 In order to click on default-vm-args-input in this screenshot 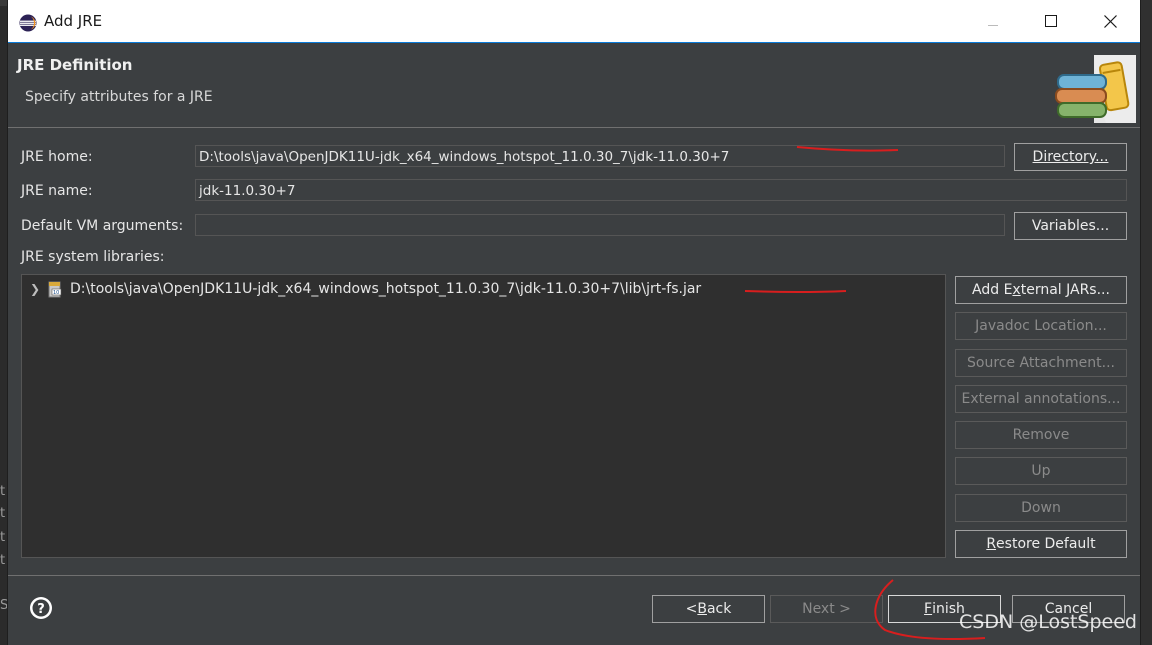, I will do `click(600, 225)`.